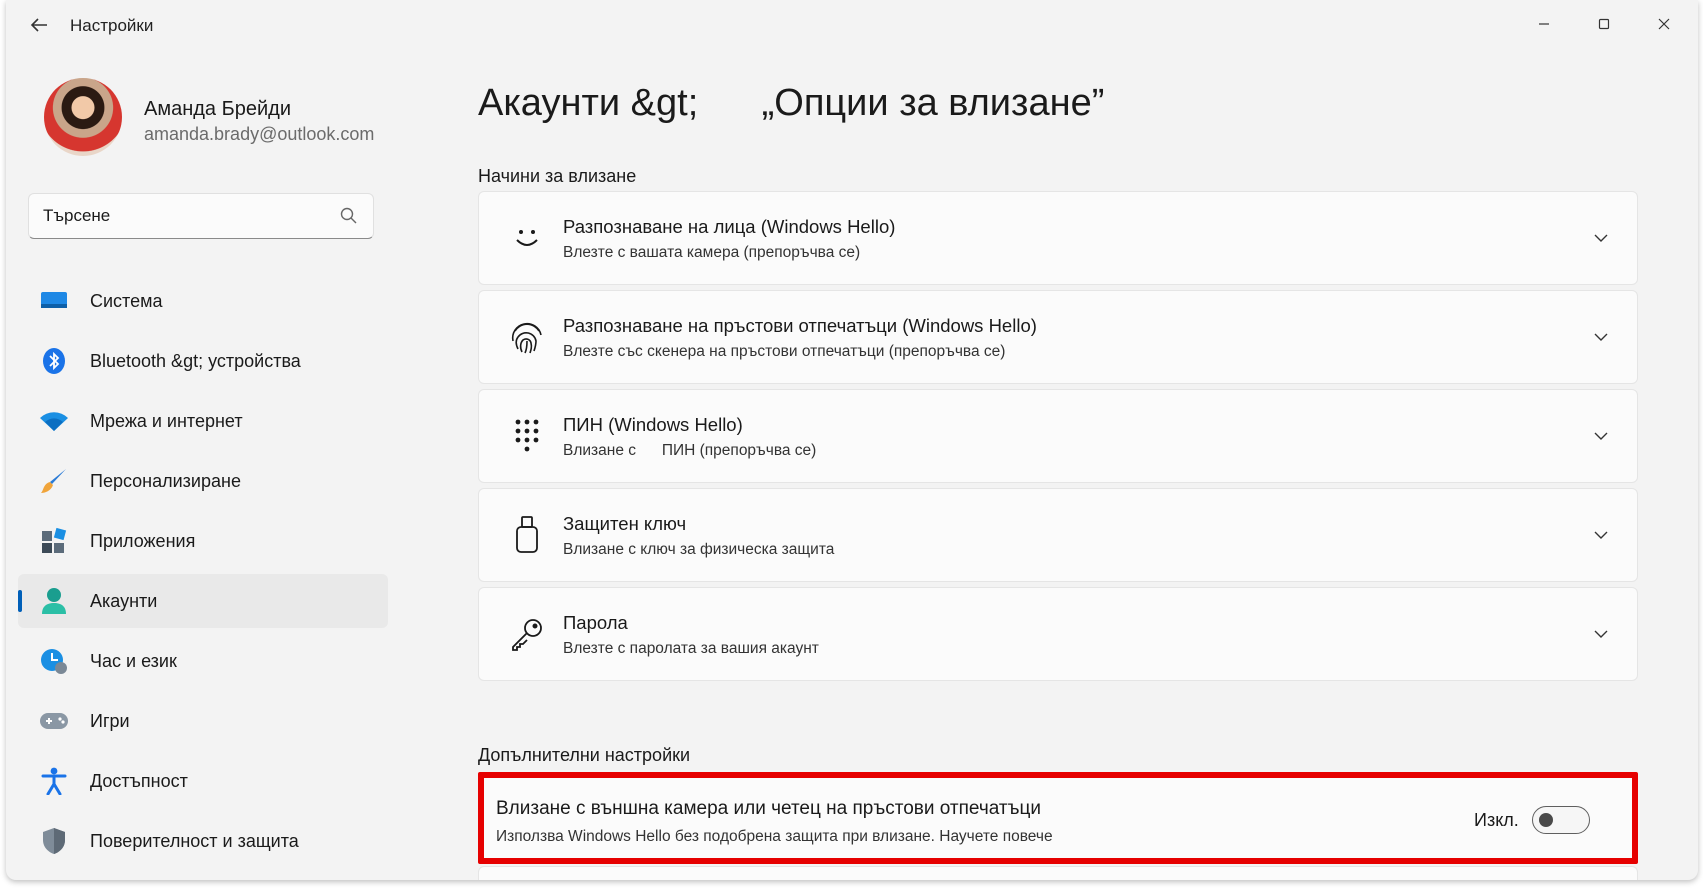  What do you see at coordinates (166, 420) in the screenshot?
I see `sidebar-item-label: Мрежа и интернет` at bounding box center [166, 420].